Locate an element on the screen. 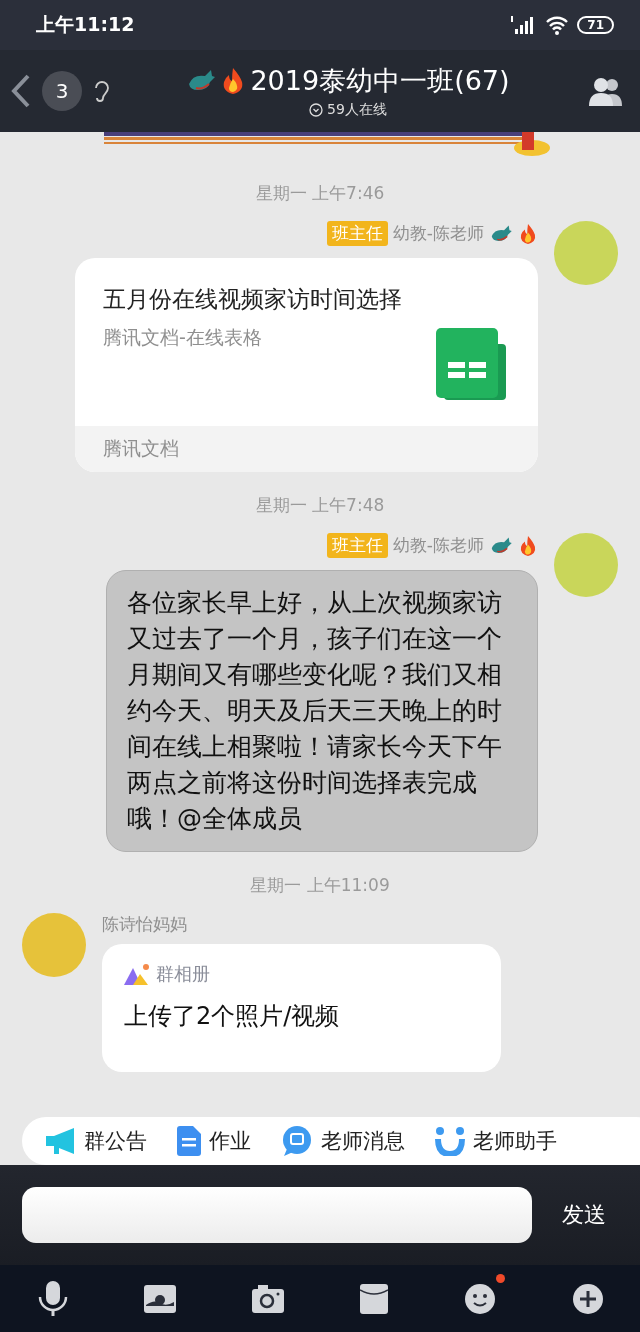 The image size is (640, 1332). shortcut-button: 老师助手 is located at coordinates (496, 1141).